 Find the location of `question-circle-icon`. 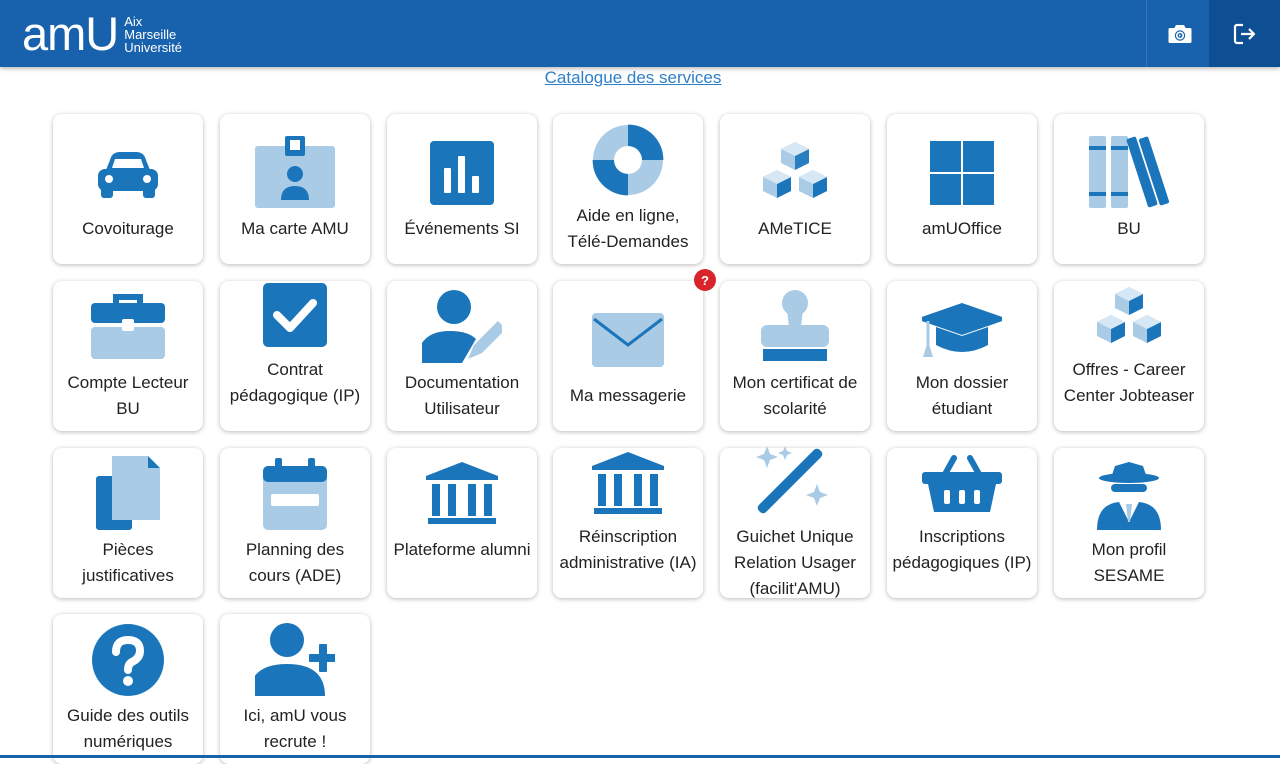

question-circle-icon is located at coordinates (128, 662).